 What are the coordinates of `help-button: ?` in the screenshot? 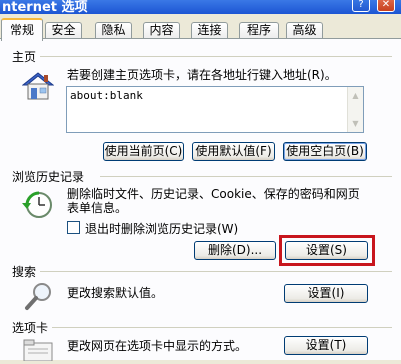 It's located at (361, 6).